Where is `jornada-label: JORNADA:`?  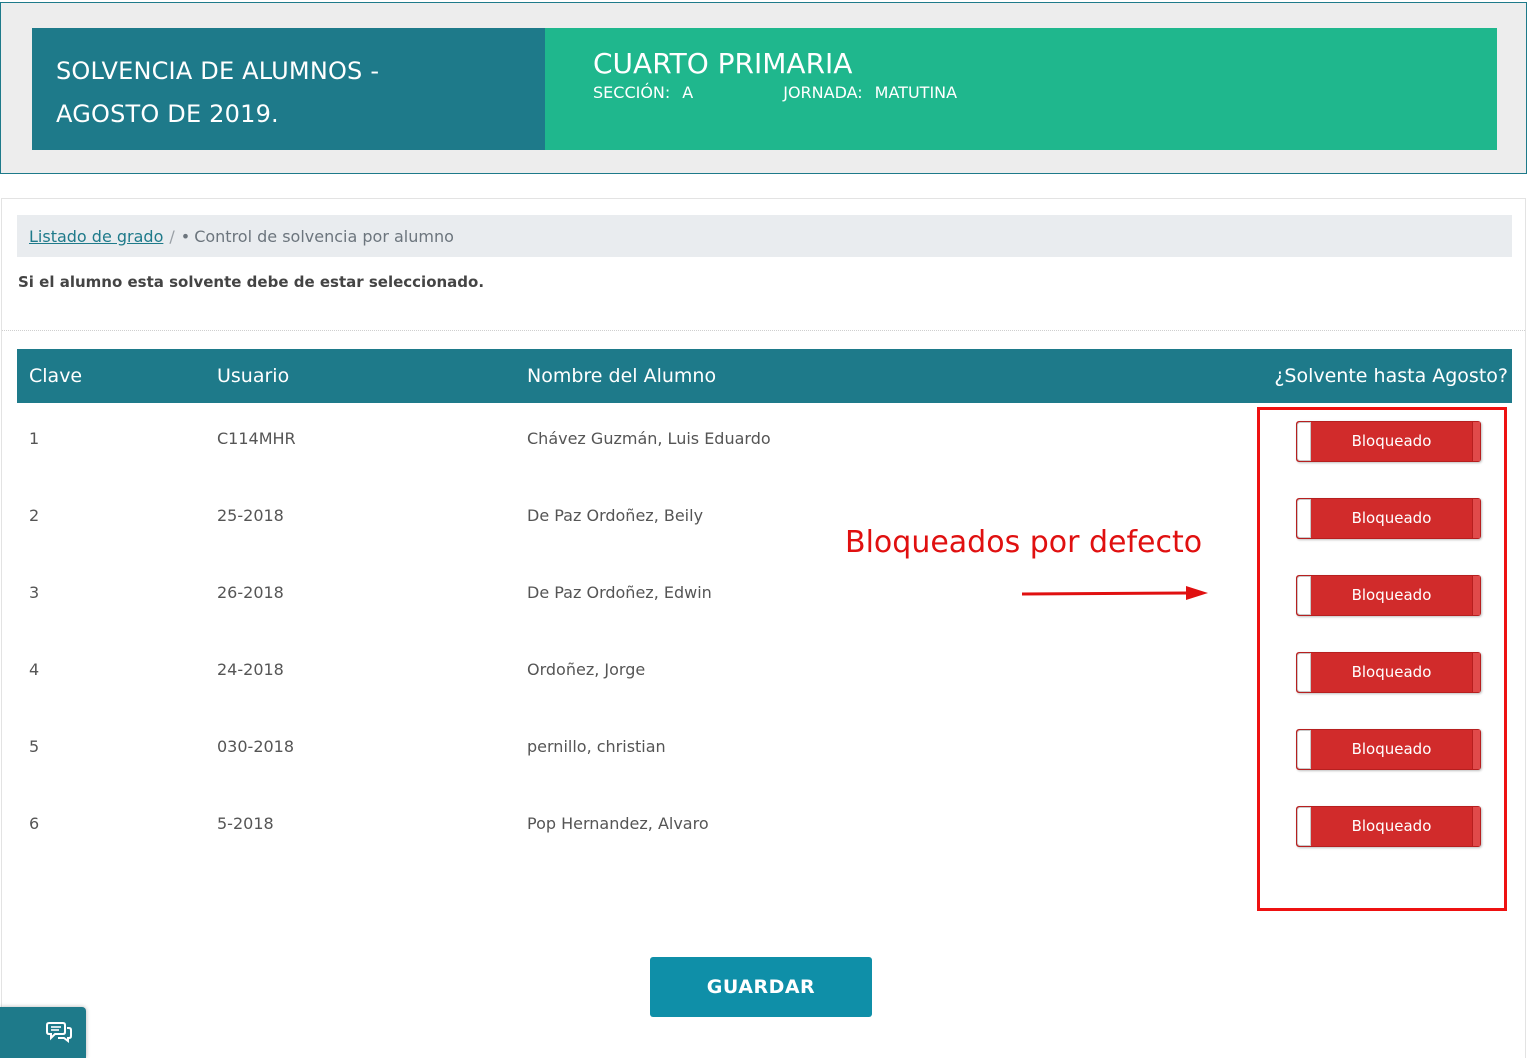 jornada-label: JORNADA: is located at coordinates (823, 92).